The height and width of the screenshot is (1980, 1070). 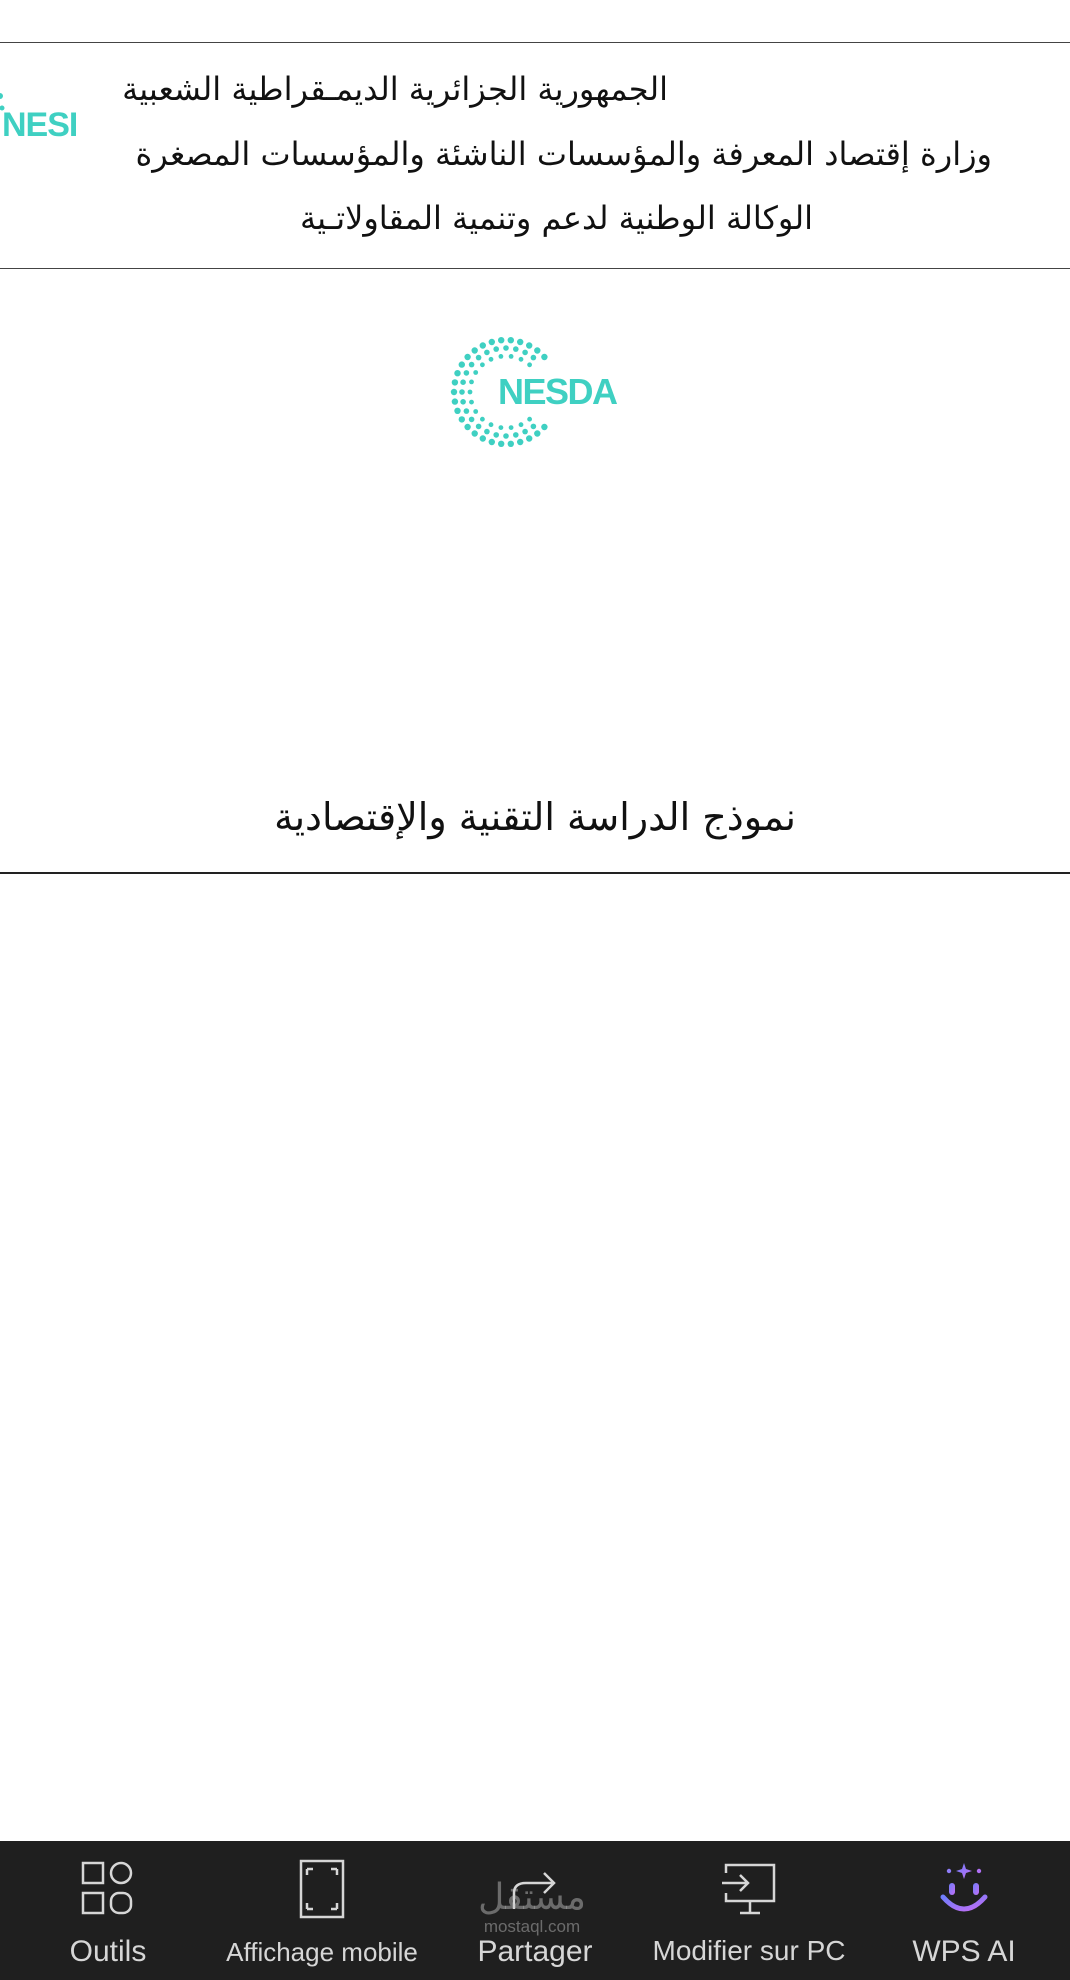 I want to click on share-icon, so click(x=534, y=1890).